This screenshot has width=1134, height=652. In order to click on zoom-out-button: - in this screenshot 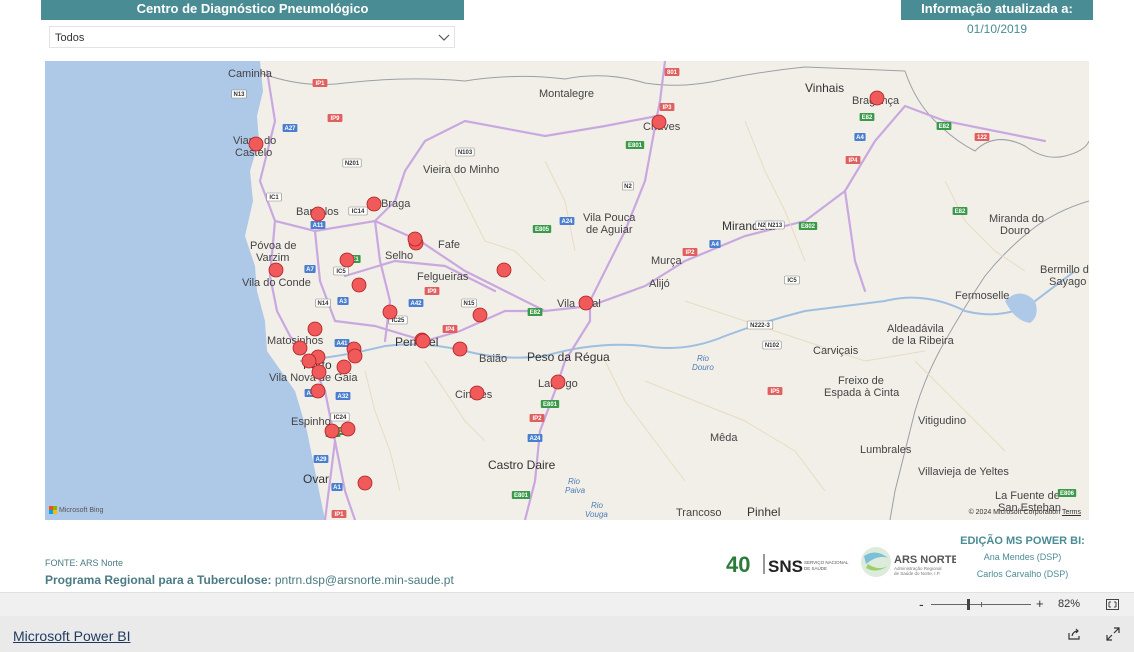, I will do `click(921, 604)`.